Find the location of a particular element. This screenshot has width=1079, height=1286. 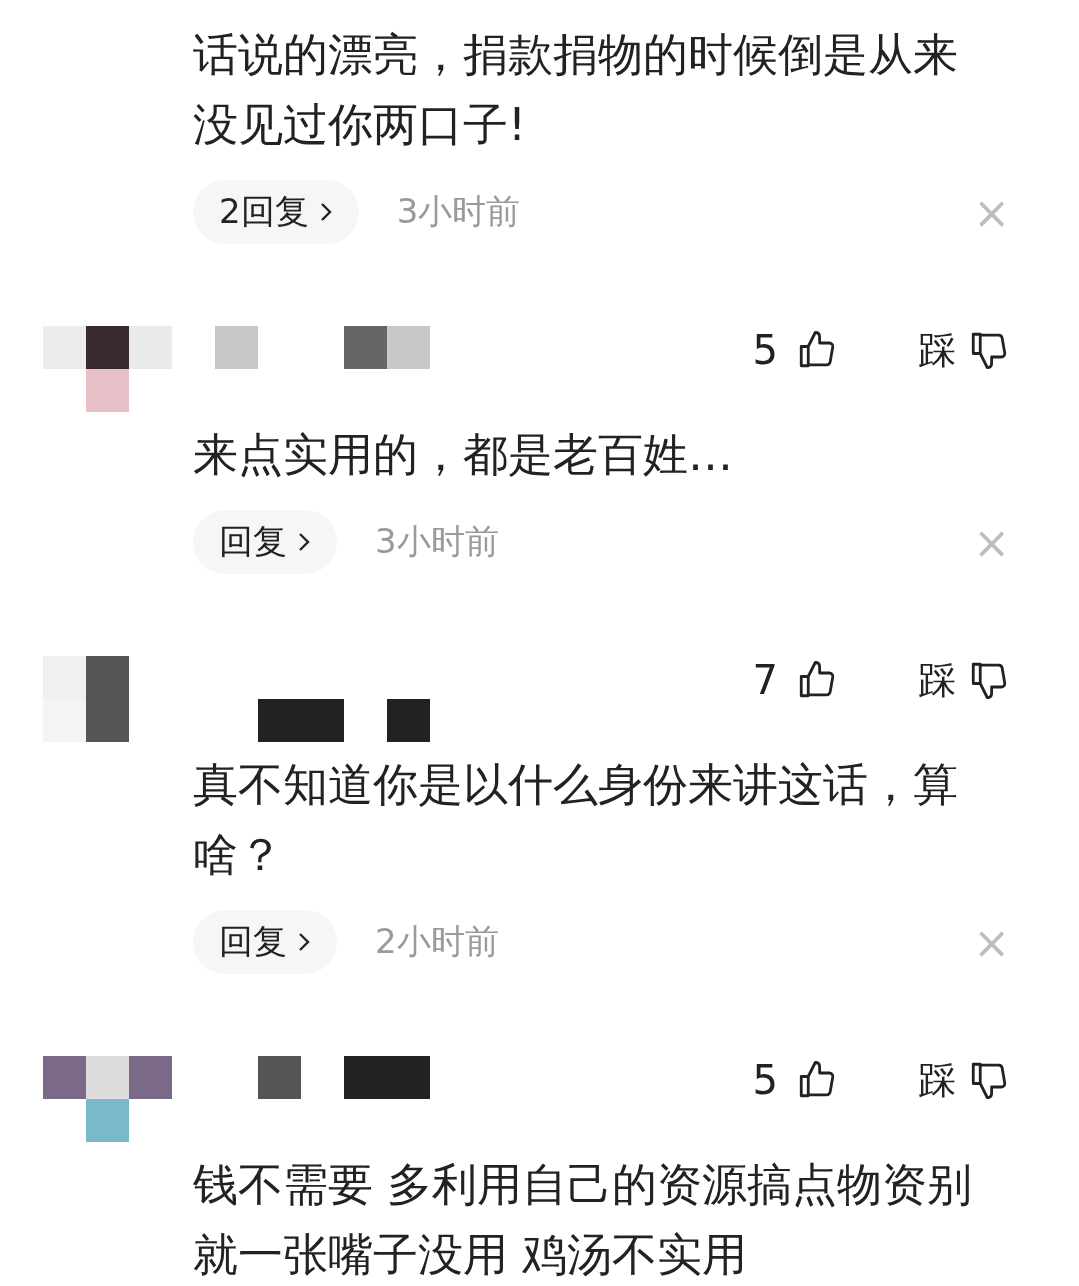

comment-text: 真不知道你是以什么身份来讲这话，算啥？ is located at coordinates (576, 820).